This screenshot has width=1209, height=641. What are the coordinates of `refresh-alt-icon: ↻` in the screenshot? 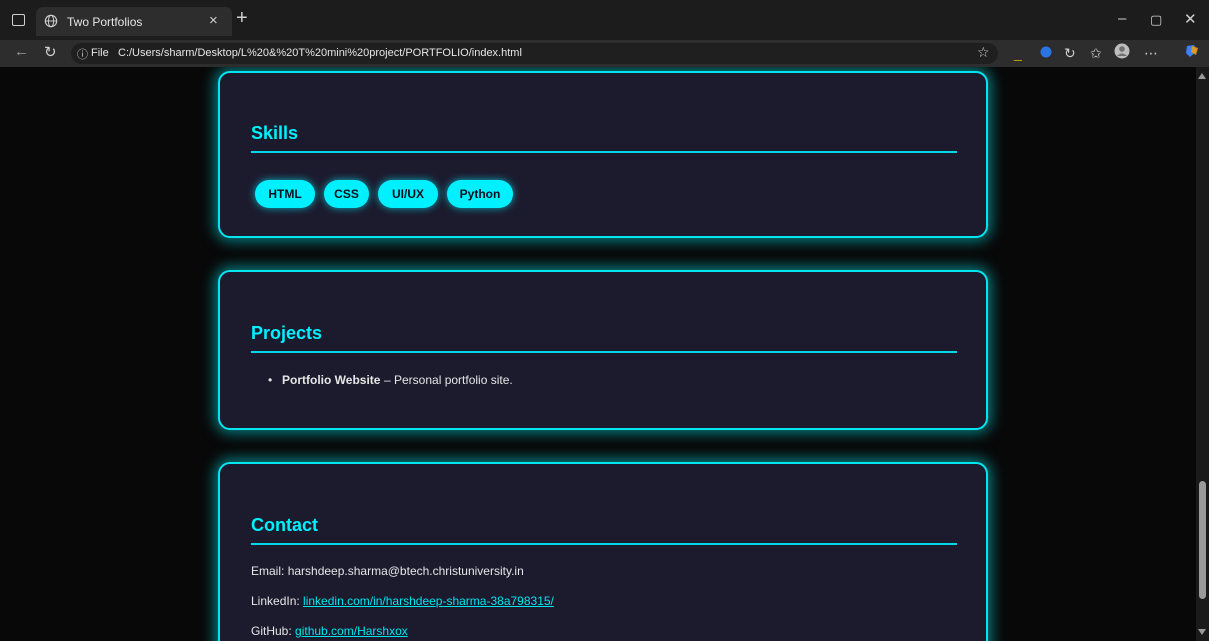 It's located at (1070, 53).